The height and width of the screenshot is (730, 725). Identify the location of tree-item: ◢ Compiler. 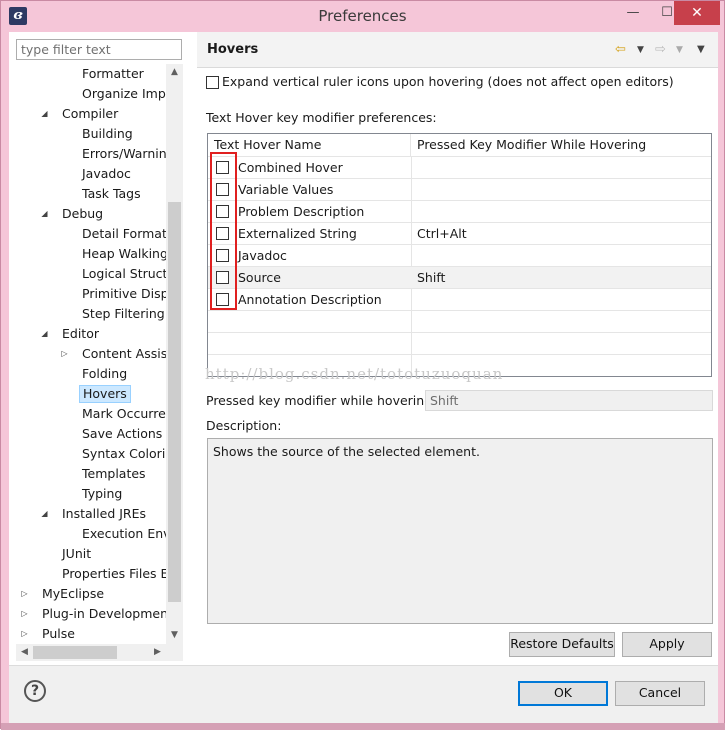
(91, 114).